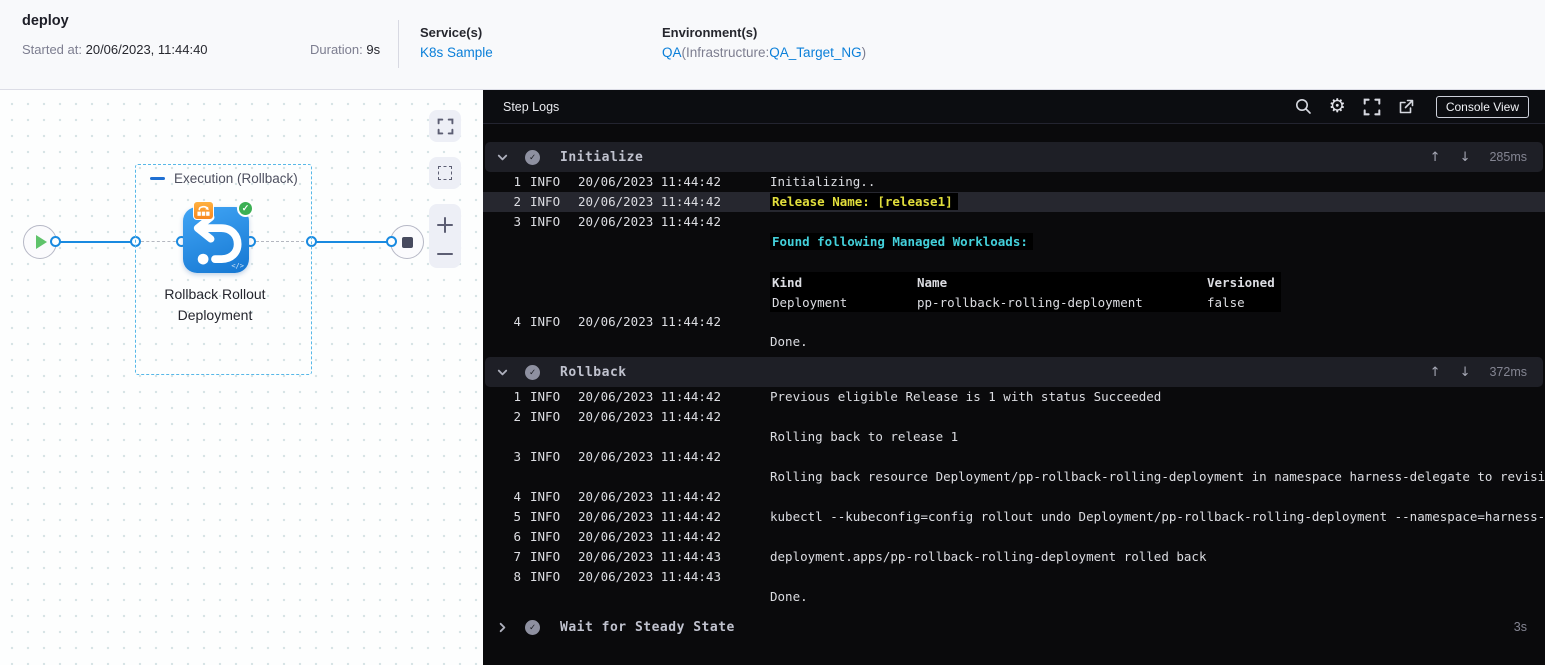 This screenshot has height=665, width=1545. I want to click on duration: Duration: 9s, so click(345, 49).